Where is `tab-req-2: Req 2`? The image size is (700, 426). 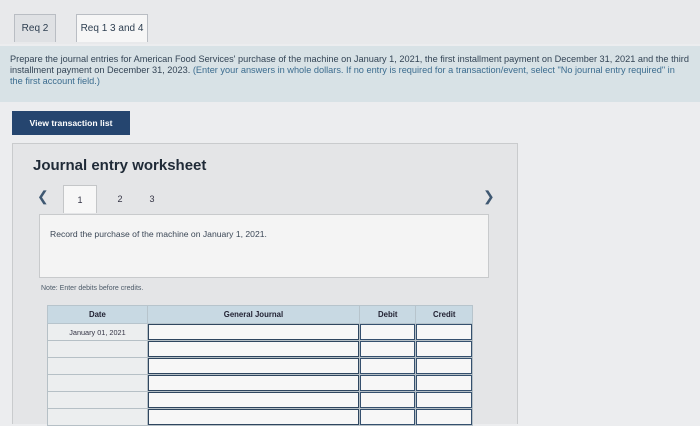 tab-req-2: Req 2 is located at coordinates (35, 28).